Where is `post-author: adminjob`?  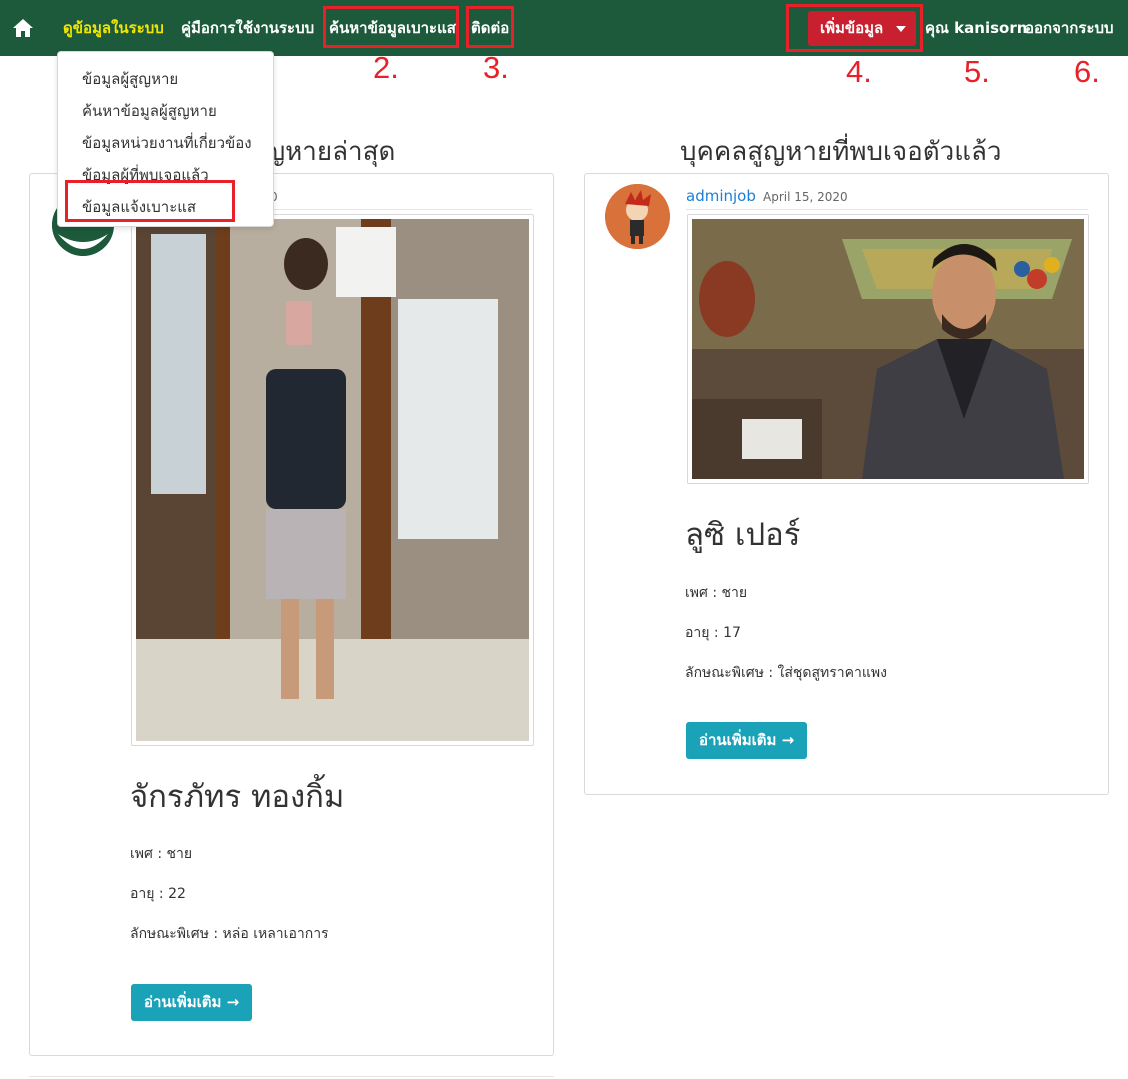 post-author: adminjob is located at coordinates (721, 196).